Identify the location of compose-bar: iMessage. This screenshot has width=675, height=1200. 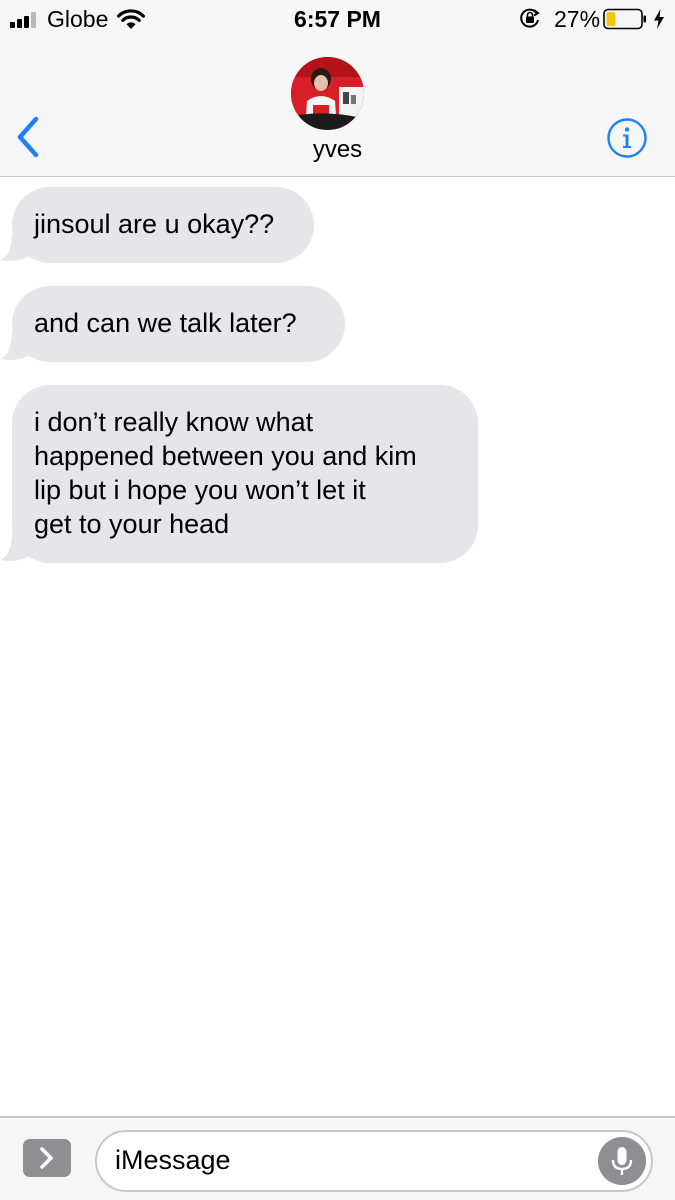
(337, 1158).